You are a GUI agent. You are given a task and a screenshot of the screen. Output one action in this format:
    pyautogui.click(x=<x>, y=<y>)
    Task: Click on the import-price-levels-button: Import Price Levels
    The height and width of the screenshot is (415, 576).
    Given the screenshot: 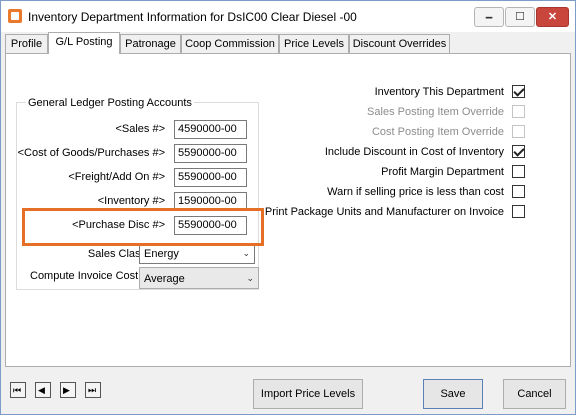 What is the action you would take?
    pyautogui.click(x=308, y=394)
    